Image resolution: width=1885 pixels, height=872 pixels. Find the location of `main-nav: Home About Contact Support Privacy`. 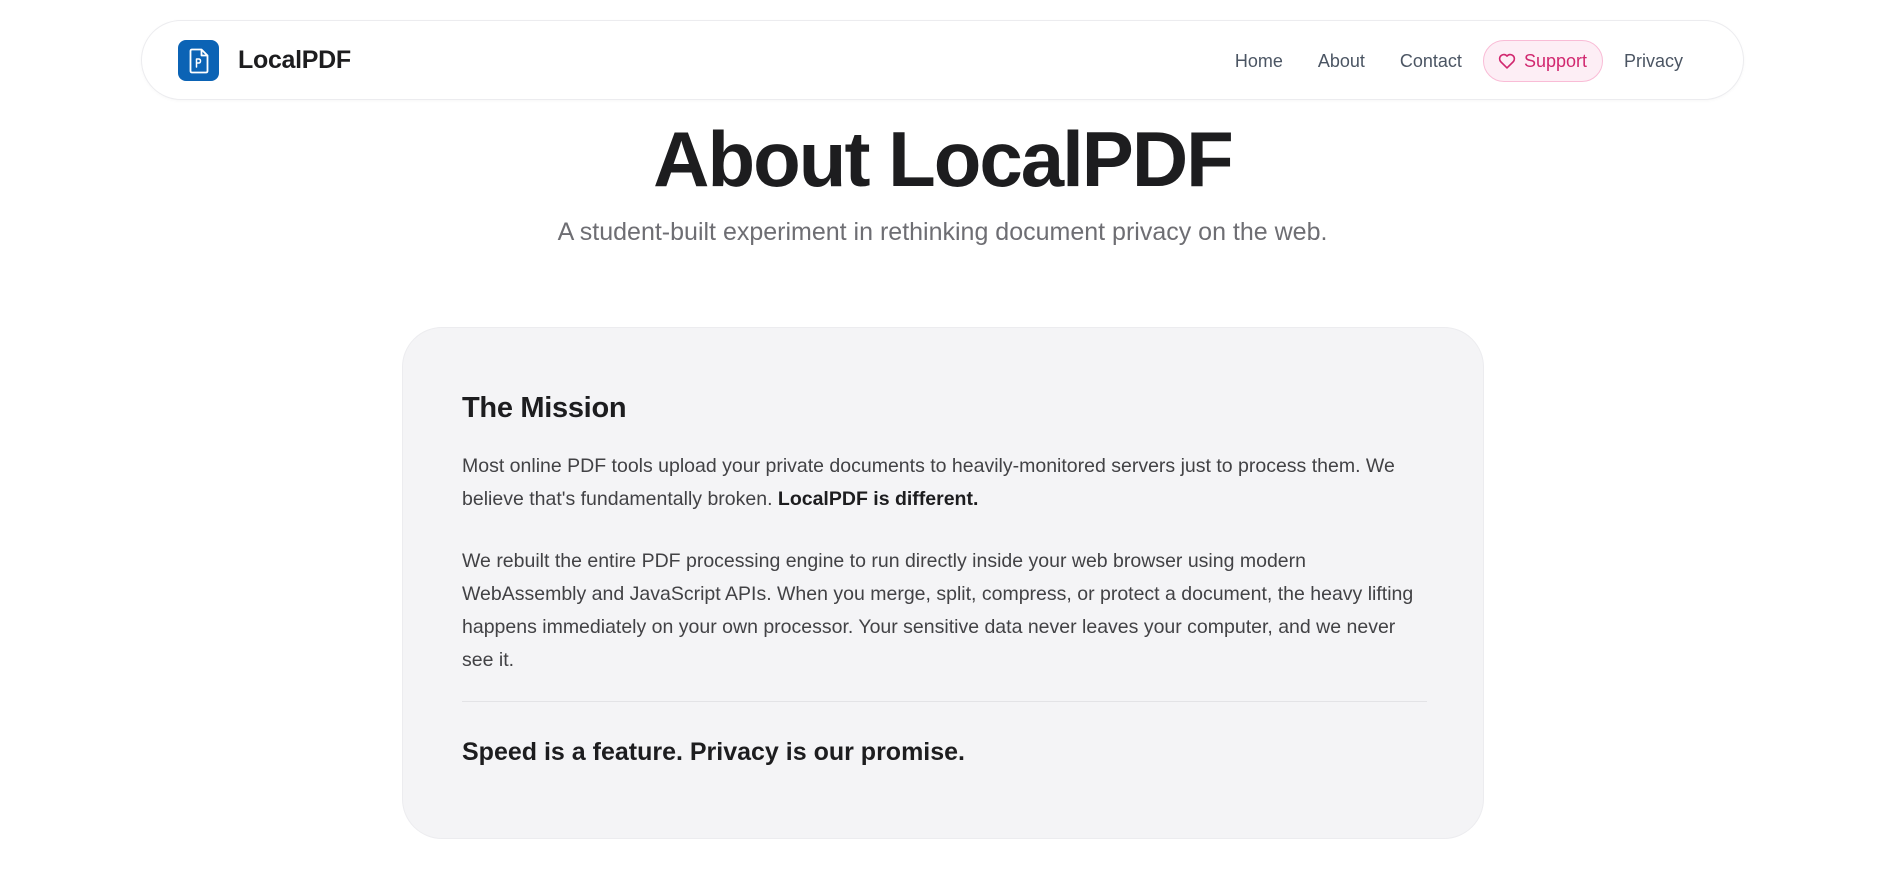

main-nav: Home About Contact Support Privacy is located at coordinates (1459, 61).